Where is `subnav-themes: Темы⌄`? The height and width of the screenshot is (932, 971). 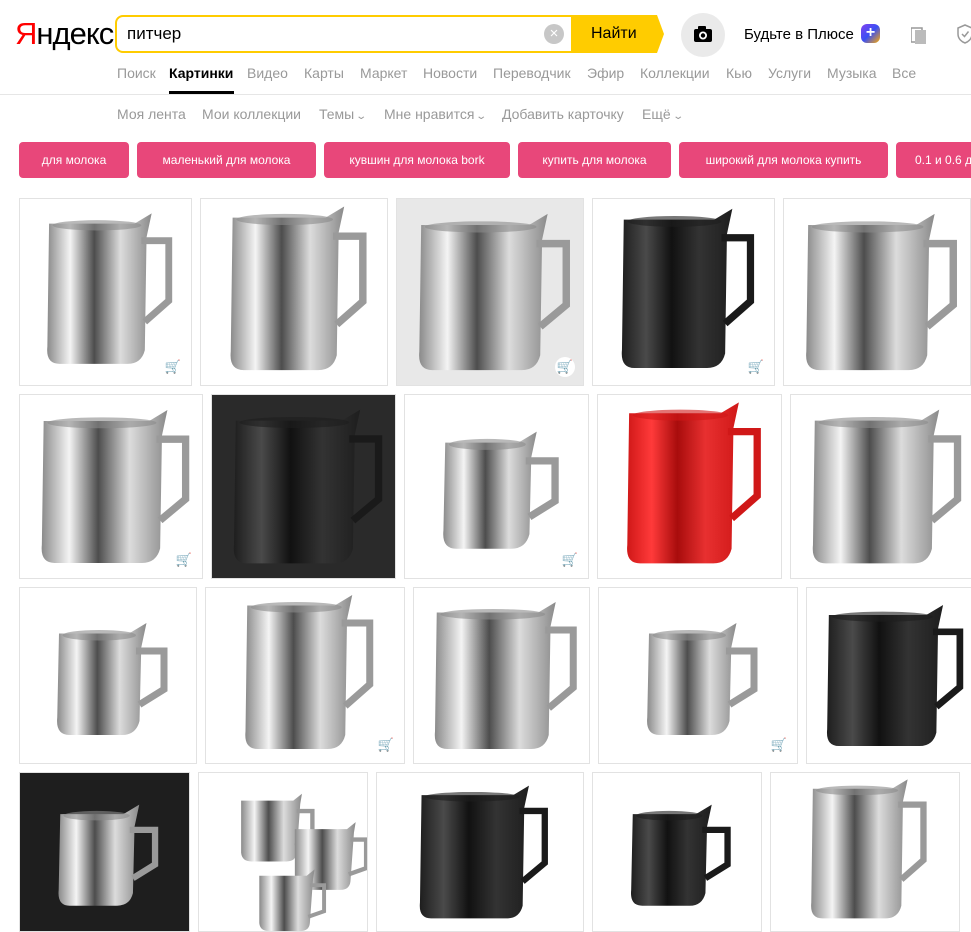 subnav-themes: Темы⌄ is located at coordinates (343, 114).